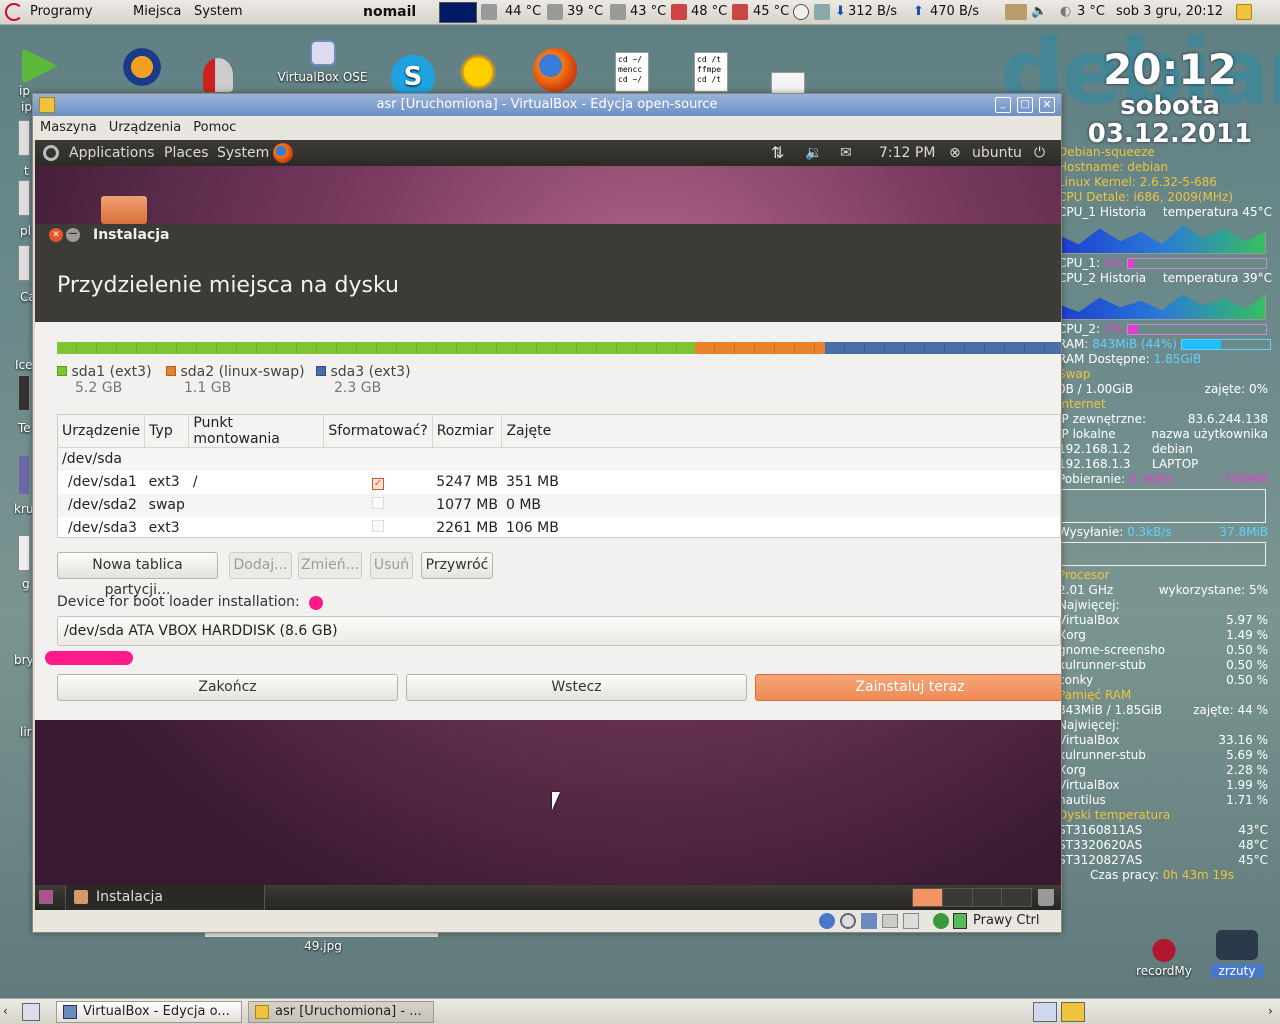 The image size is (1280, 1024). I want to click on close-button: ✕, so click(1047, 105).